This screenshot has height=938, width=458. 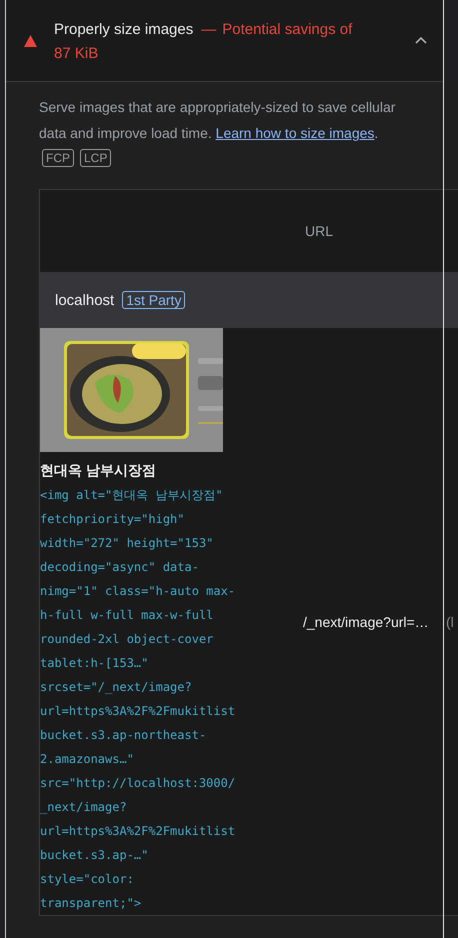 What do you see at coordinates (83, 807) in the screenshot?
I see `code-line: _next/image?` at bounding box center [83, 807].